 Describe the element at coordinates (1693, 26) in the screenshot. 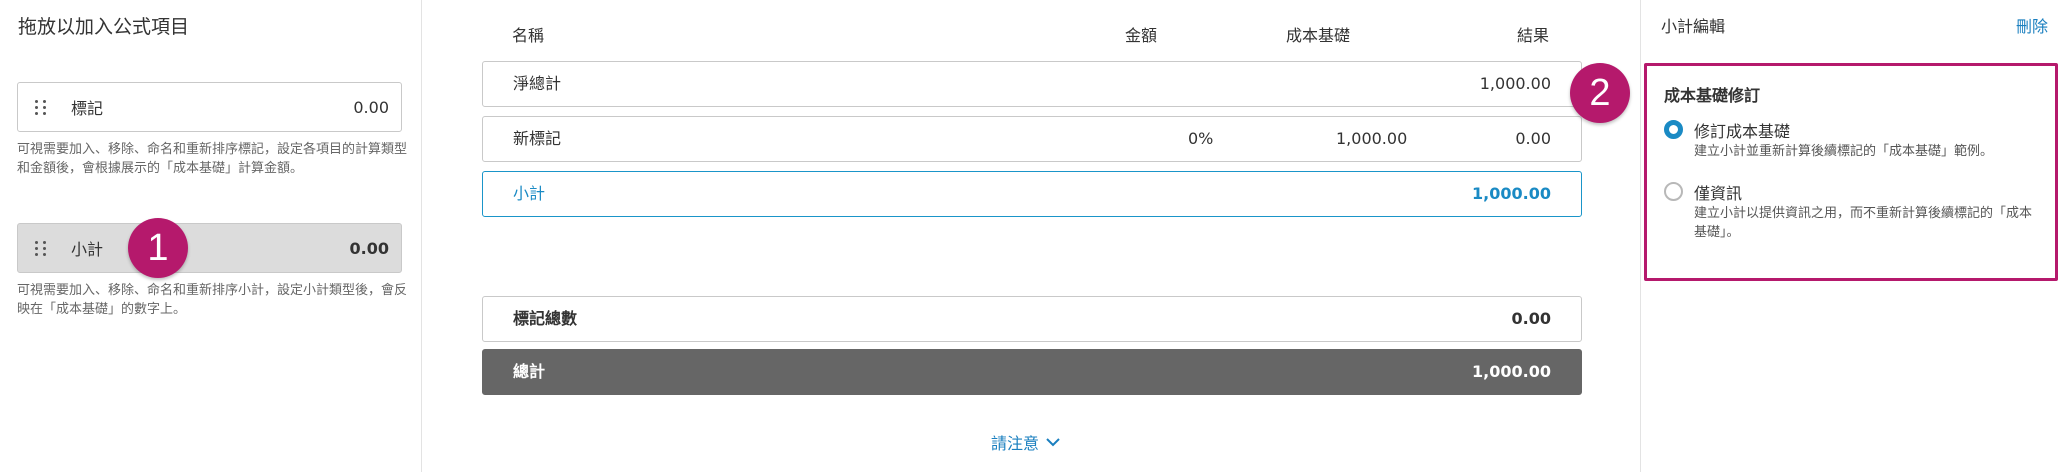

I see `panel-title: 小計編輯` at that location.